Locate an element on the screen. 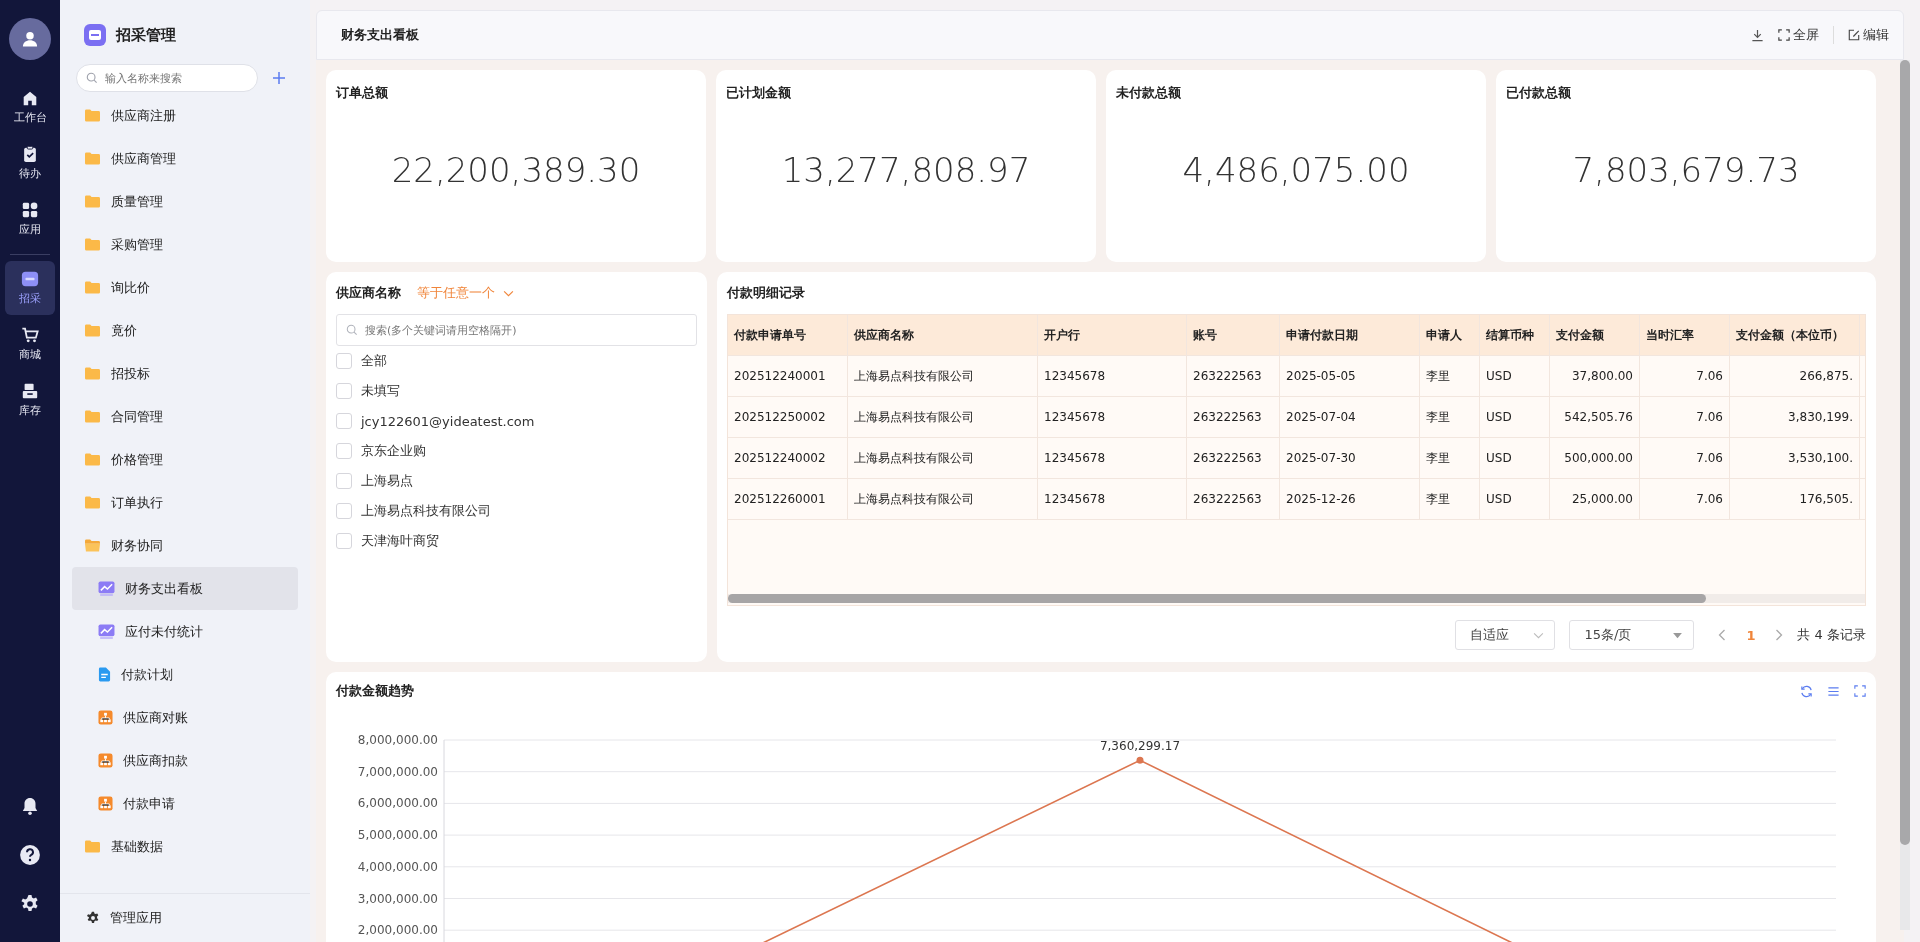  bell-icon is located at coordinates (30, 806).